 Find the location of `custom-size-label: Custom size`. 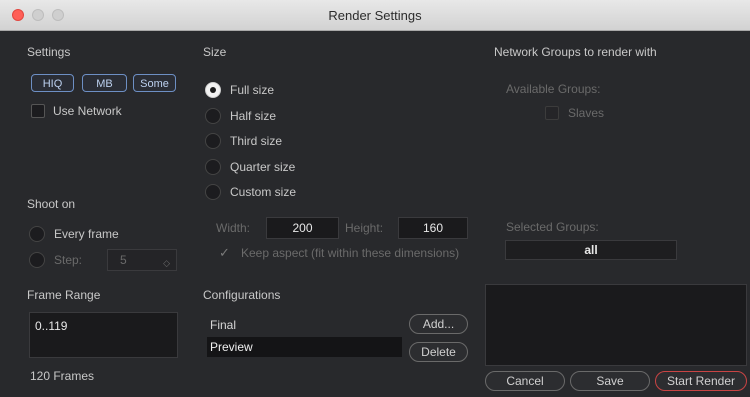

custom-size-label: Custom size is located at coordinates (263, 192).